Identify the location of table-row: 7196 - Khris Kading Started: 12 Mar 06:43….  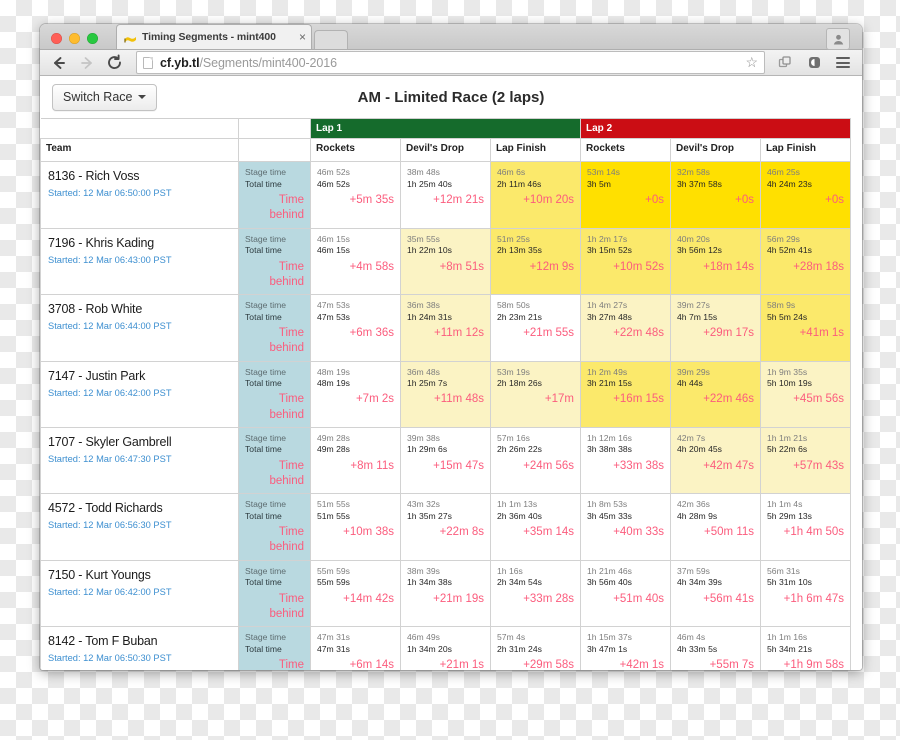
(446, 261).